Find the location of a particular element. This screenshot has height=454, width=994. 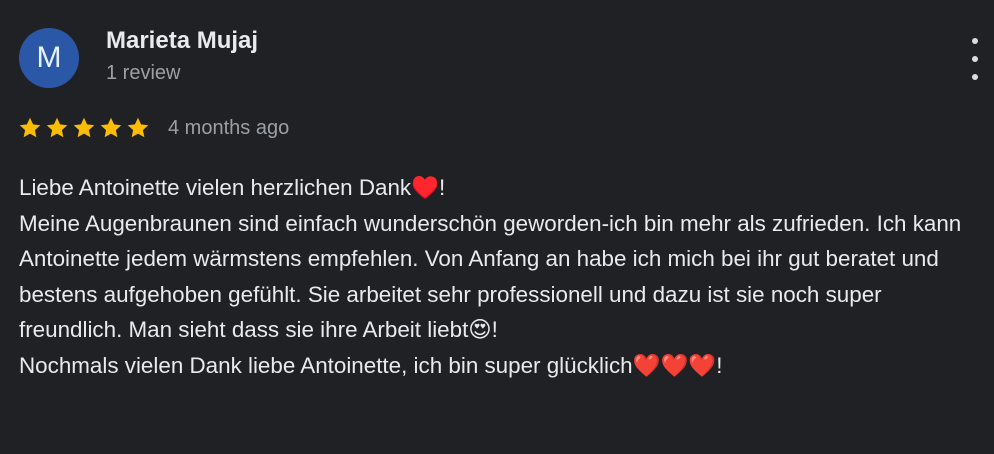

star-rating is located at coordinates (85, 128).